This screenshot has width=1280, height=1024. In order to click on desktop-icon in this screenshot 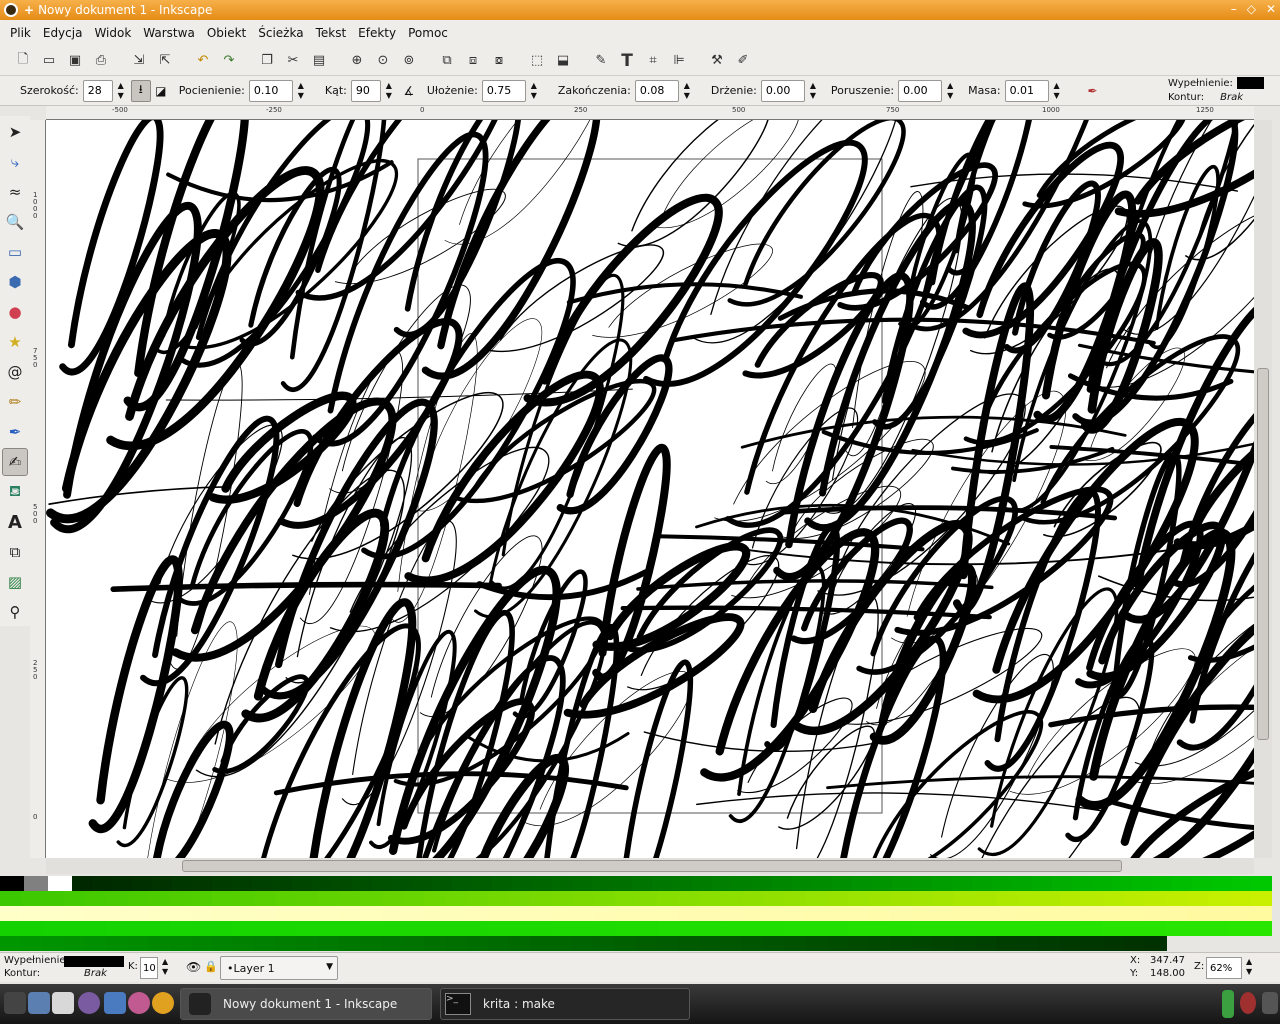, I will do `click(39, 1003)`.